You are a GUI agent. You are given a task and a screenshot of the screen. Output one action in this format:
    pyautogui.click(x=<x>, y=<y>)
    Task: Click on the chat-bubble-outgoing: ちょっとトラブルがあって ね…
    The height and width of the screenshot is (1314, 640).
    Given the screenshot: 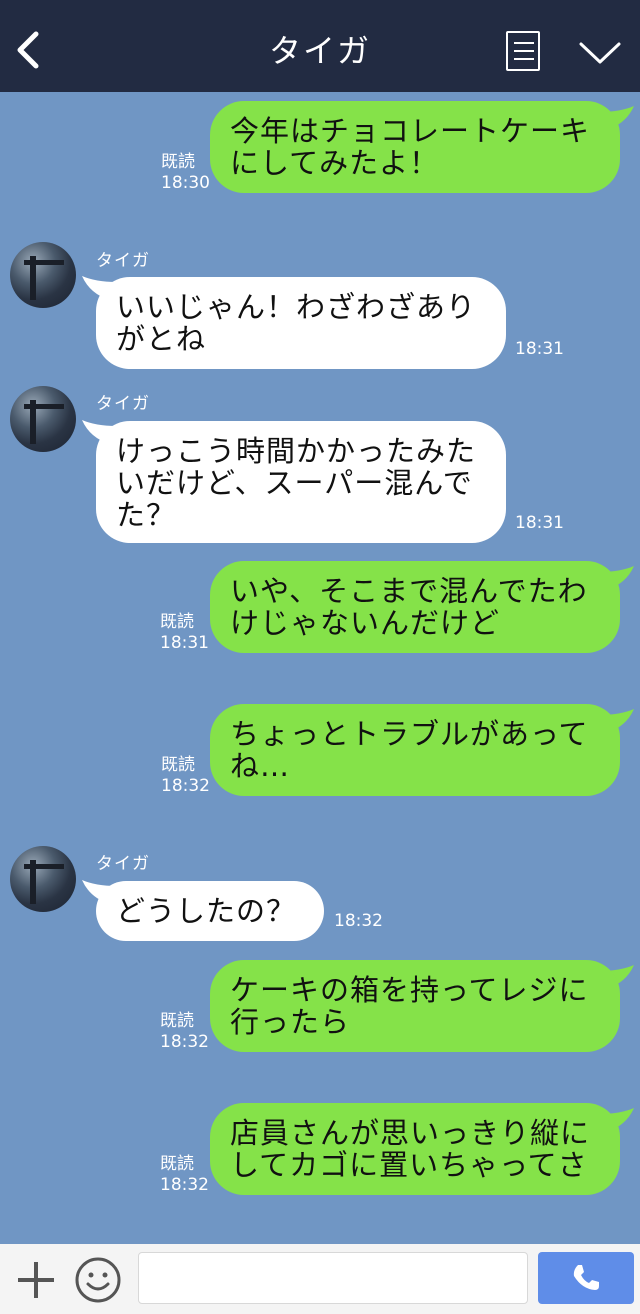 What is the action you would take?
    pyautogui.click(x=415, y=750)
    